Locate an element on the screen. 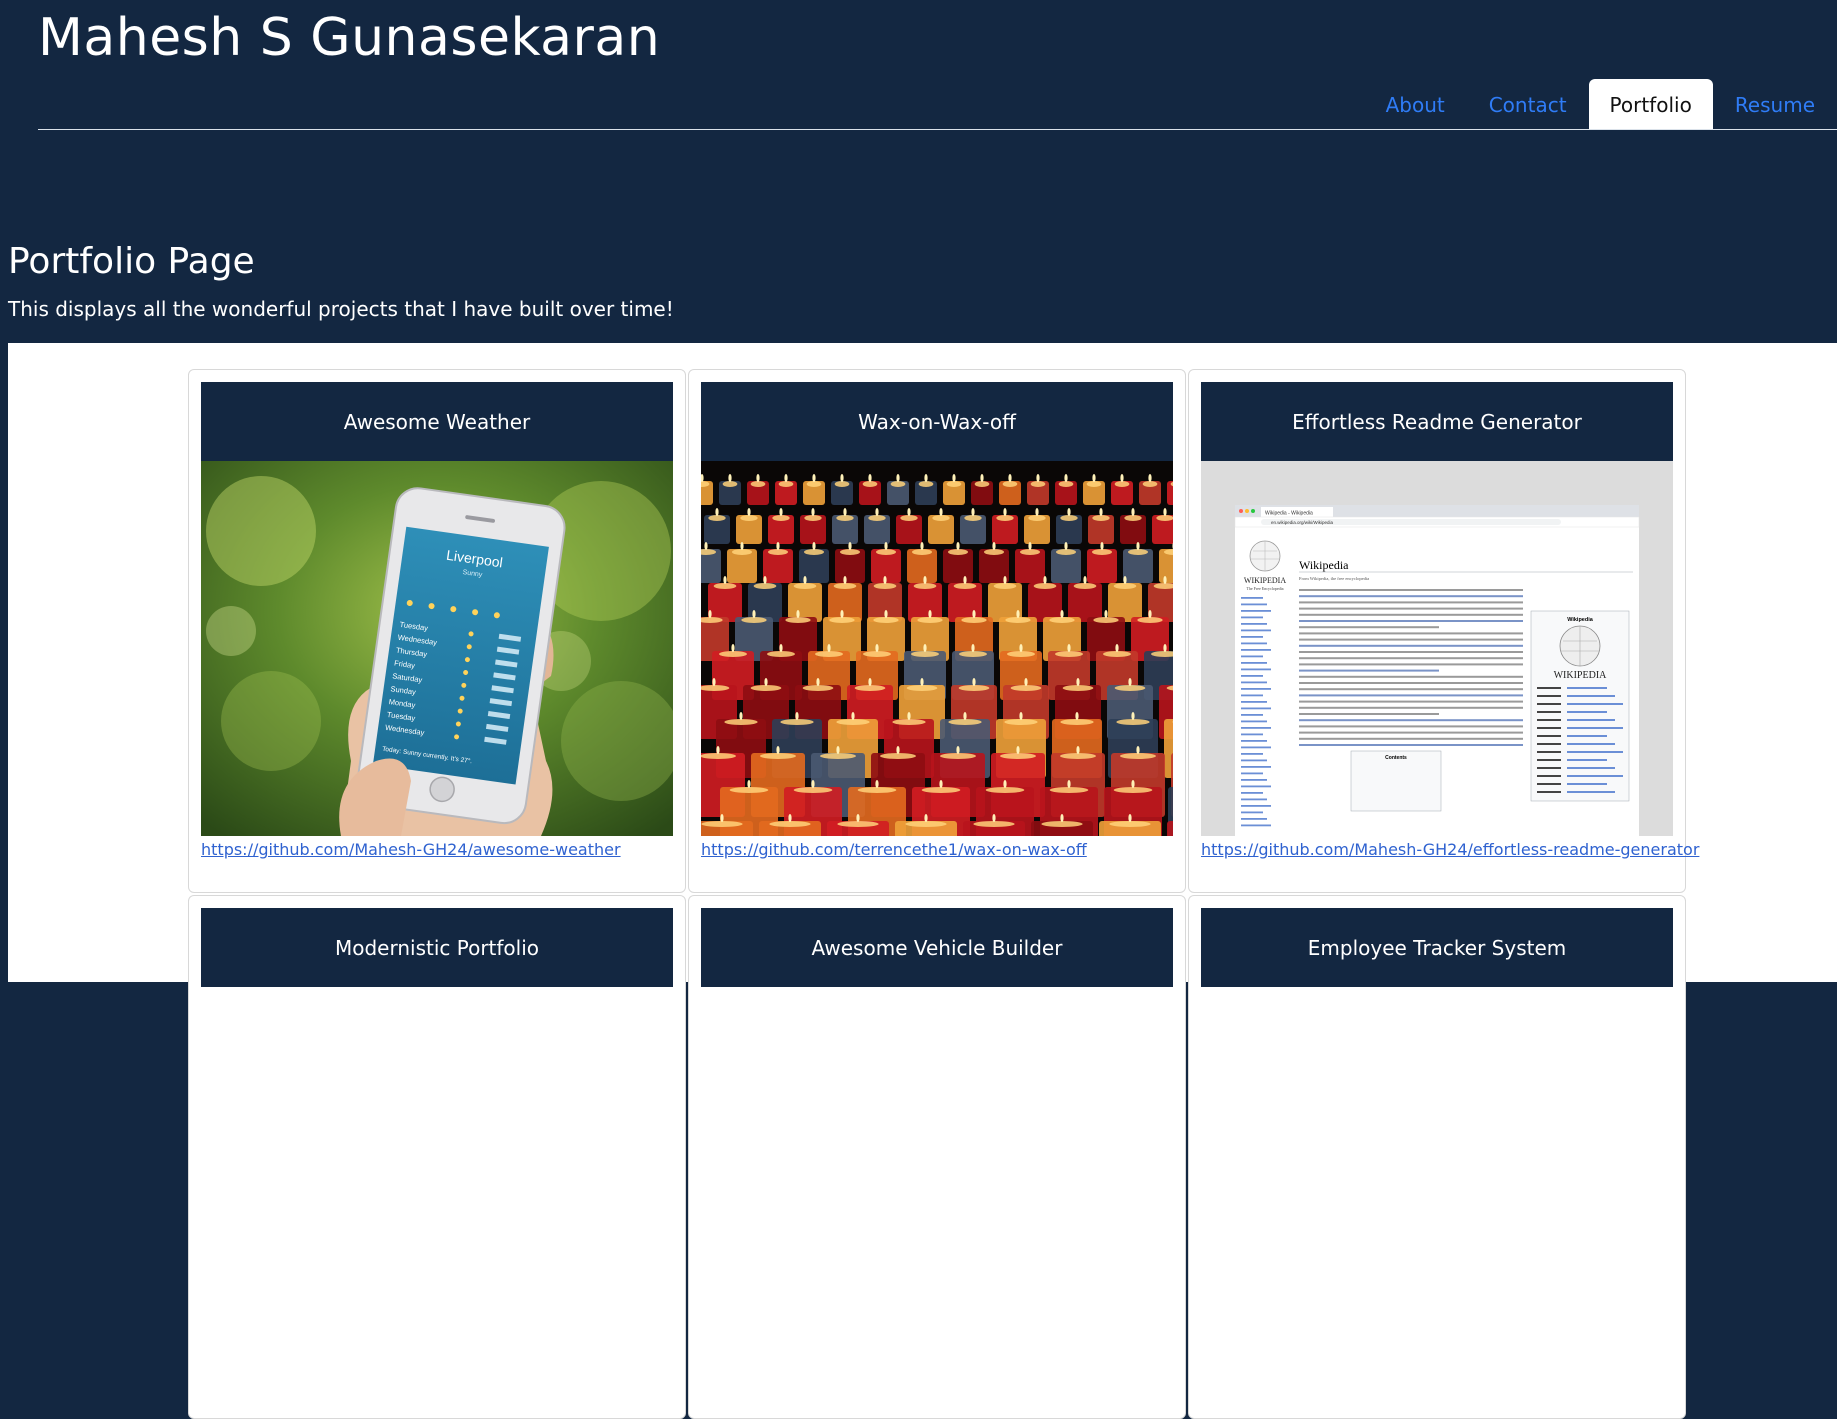  project-title: Modernistic Portfolio is located at coordinates (437, 947).